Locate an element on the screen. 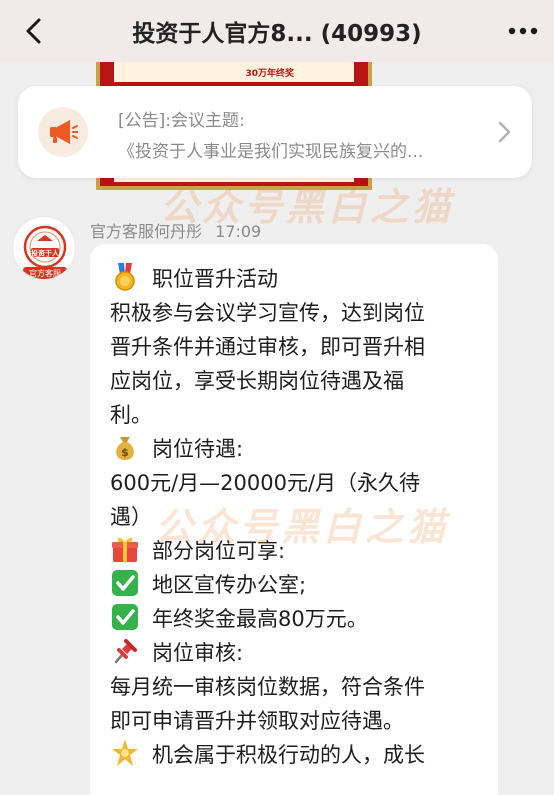  message-line: 即可申请晋升并领取对应待遇。 is located at coordinates (295, 721).